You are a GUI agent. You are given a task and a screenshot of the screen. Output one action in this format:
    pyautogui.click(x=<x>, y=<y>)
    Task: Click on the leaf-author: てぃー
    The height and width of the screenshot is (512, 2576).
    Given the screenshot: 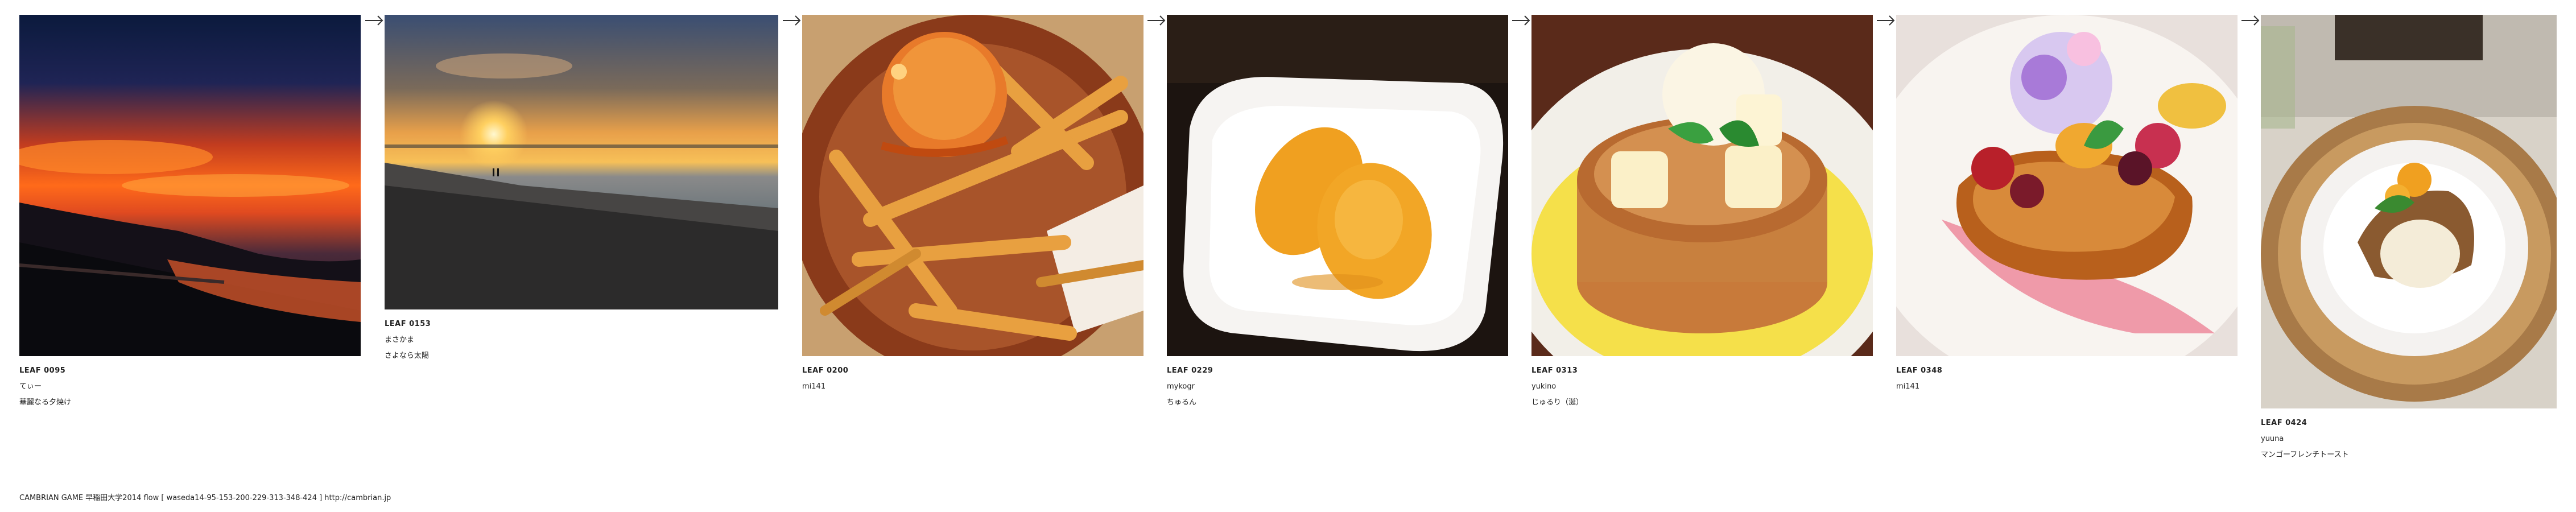 What is the action you would take?
    pyautogui.click(x=31, y=386)
    